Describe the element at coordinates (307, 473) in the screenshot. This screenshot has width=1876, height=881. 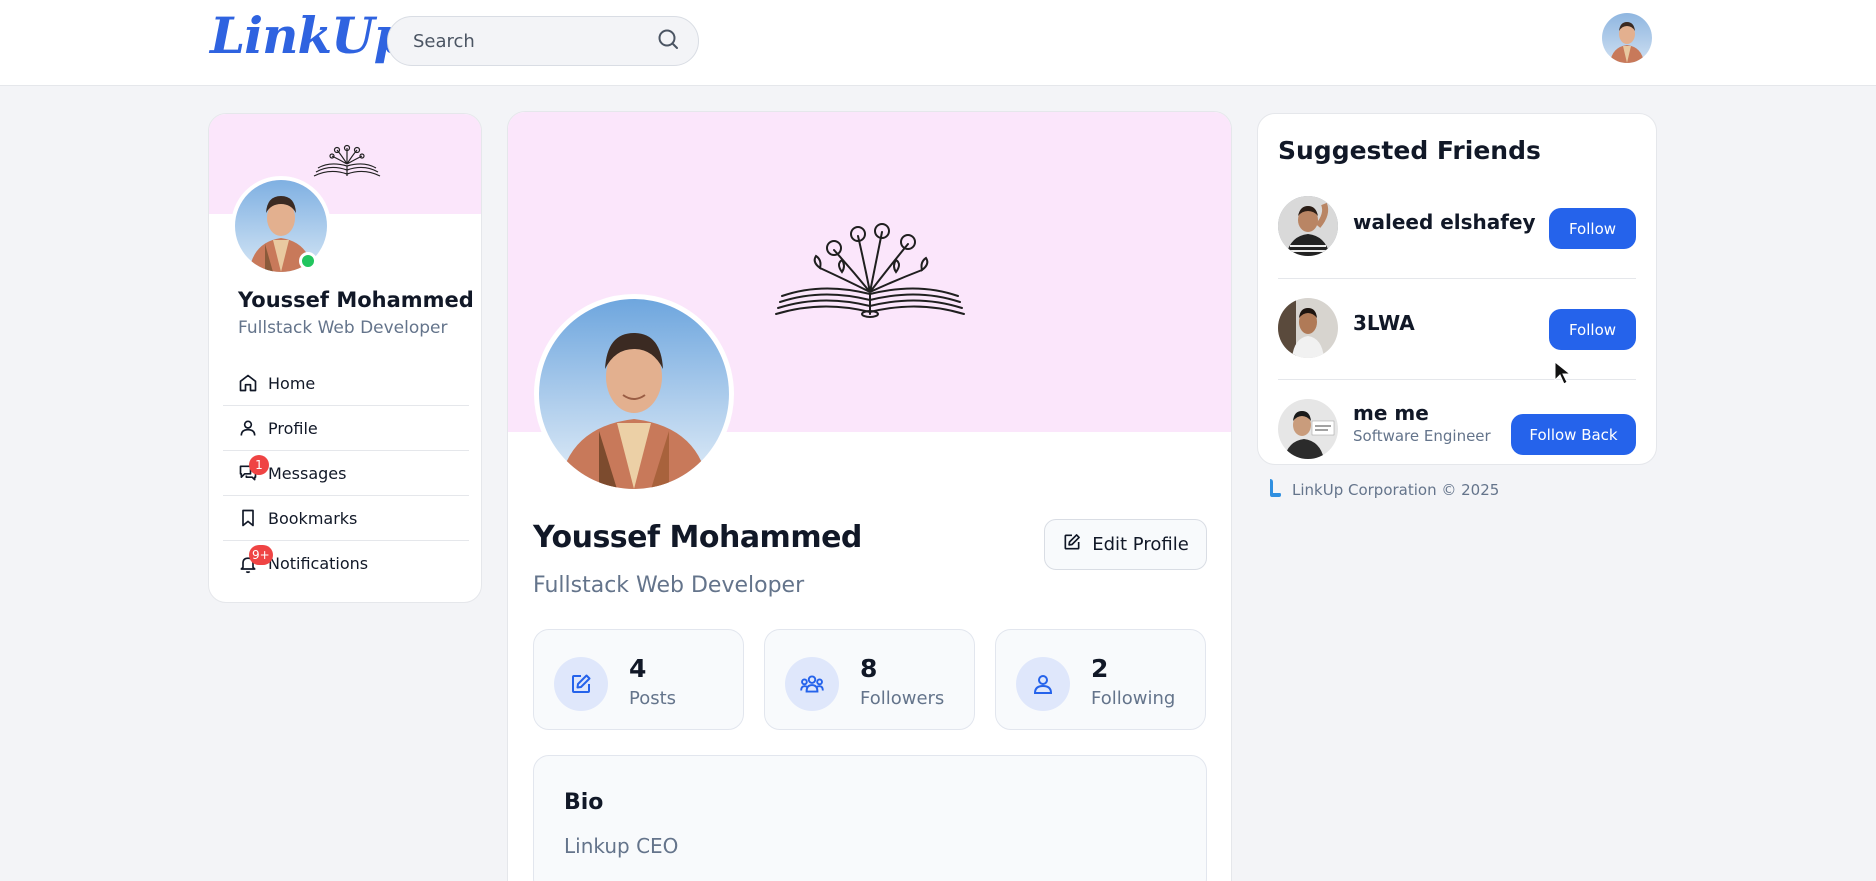
I see `sidebar-item-label: Messages` at that location.